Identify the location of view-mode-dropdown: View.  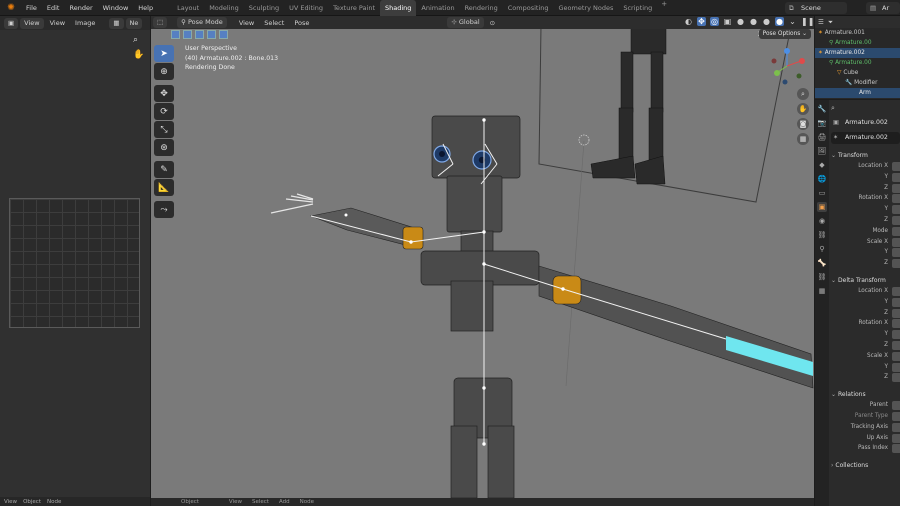
(32, 23).